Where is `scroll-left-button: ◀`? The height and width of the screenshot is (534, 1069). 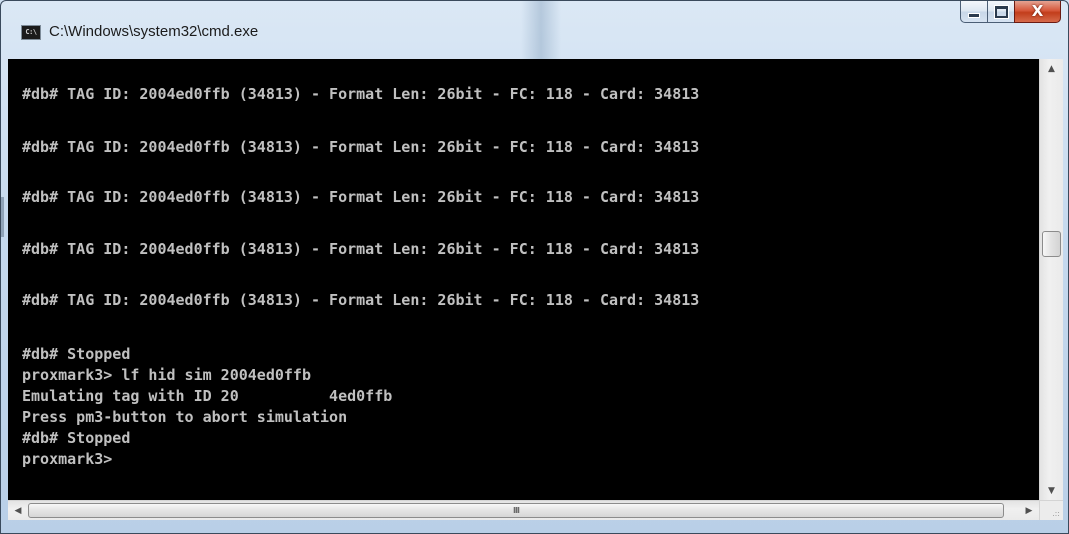
scroll-left-button: ◀ is located at coordinates (18, 510).